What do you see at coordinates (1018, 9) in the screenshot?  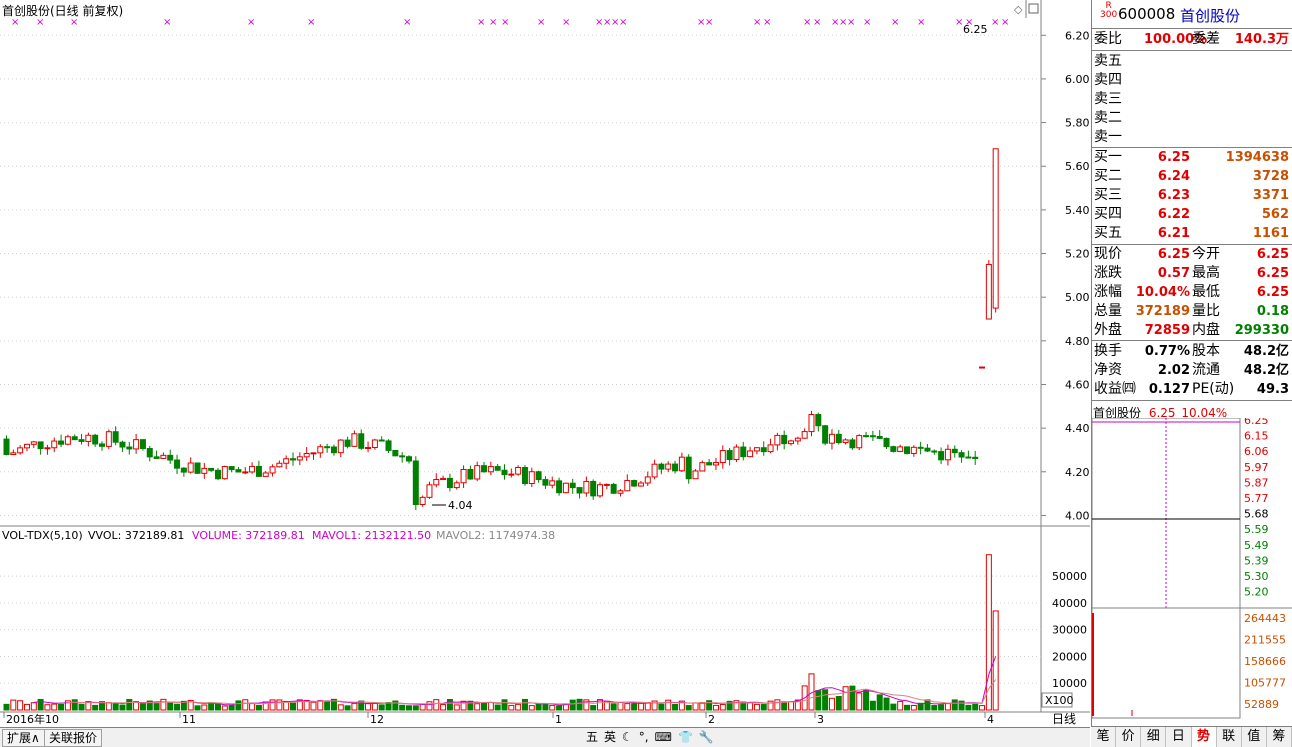 I see `diamond-icon: ◇` at bounding box center [1018, 9].